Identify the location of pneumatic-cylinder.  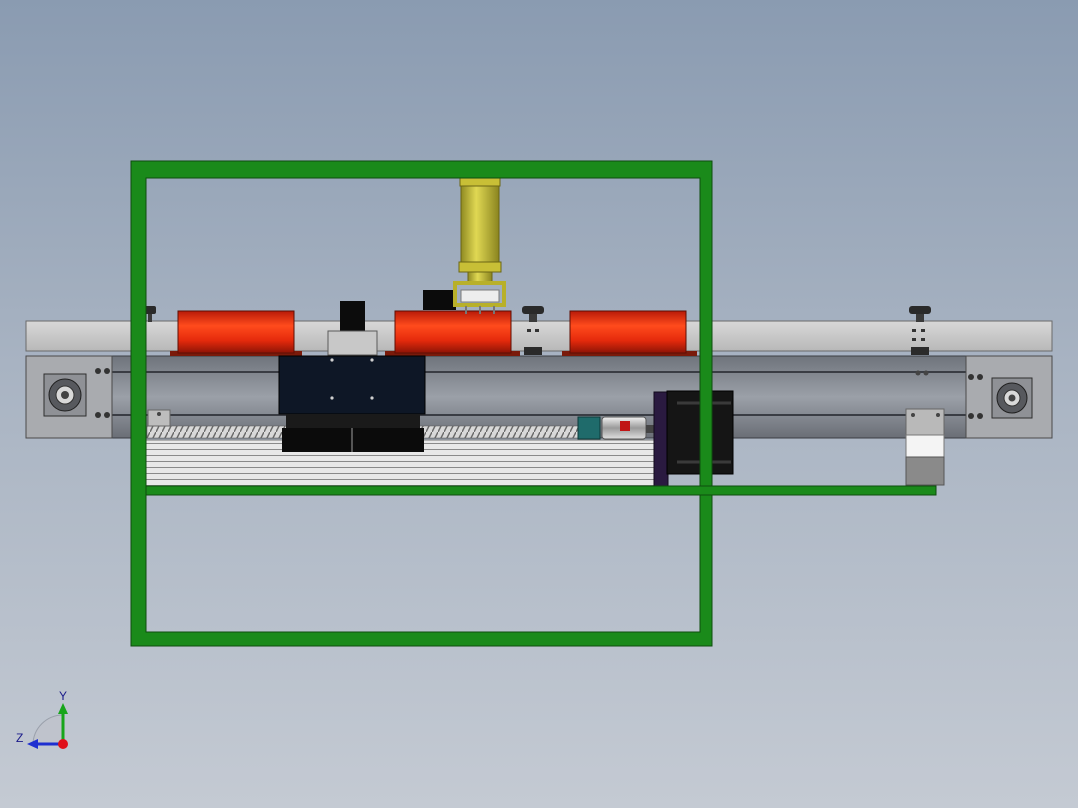
(479, 245).